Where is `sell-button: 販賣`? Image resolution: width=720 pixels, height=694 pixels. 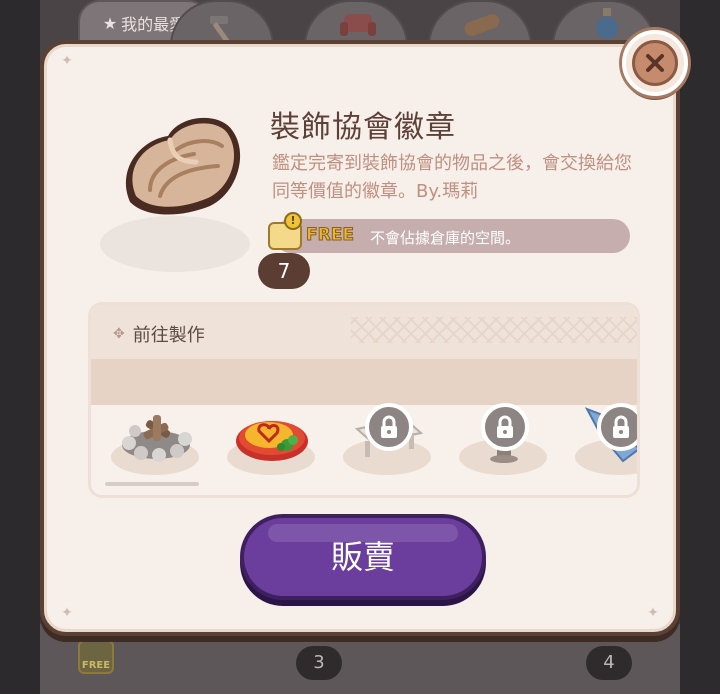 sell-button: 販賣 is located at coordinates (363, 557).